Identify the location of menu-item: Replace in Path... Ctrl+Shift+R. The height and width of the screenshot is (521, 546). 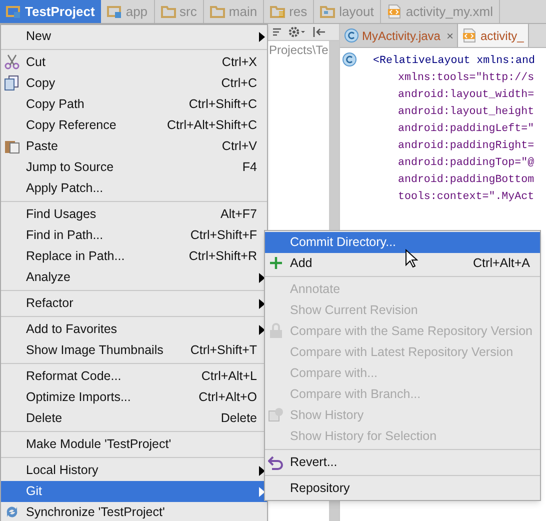
(134, 256).